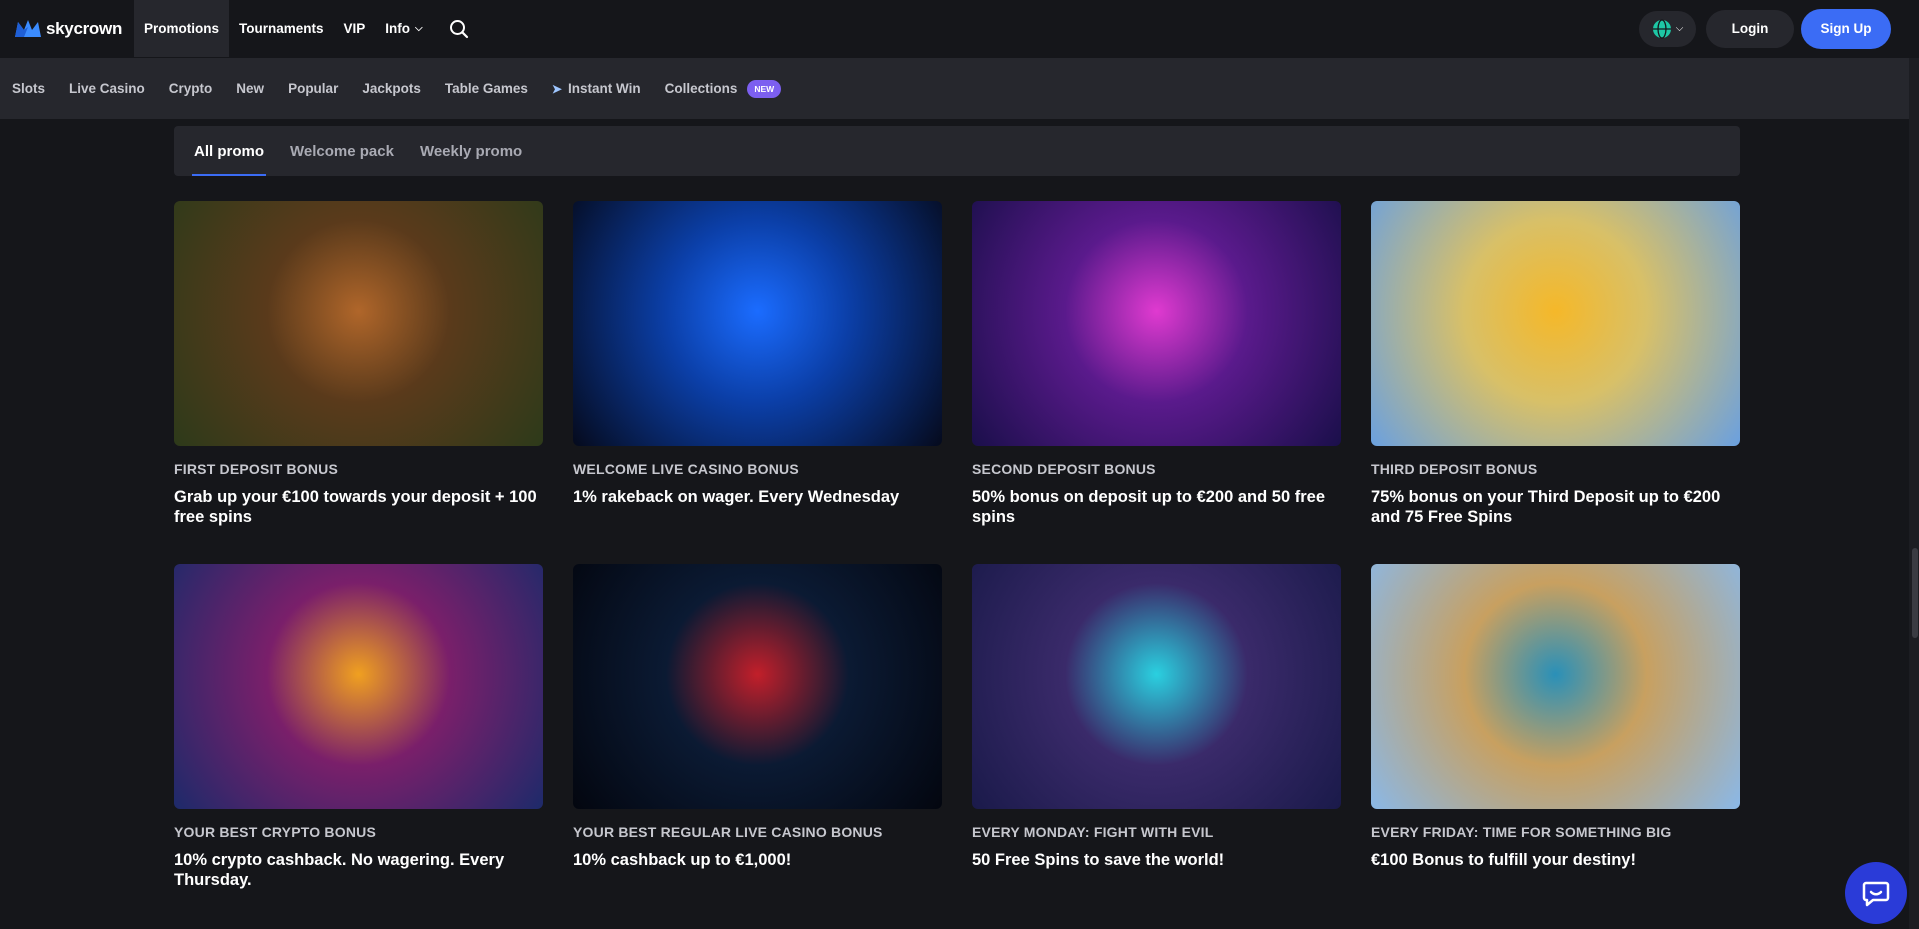 The image size is (1919, 929). I want to click on chat-icon, so click(1876, 894).